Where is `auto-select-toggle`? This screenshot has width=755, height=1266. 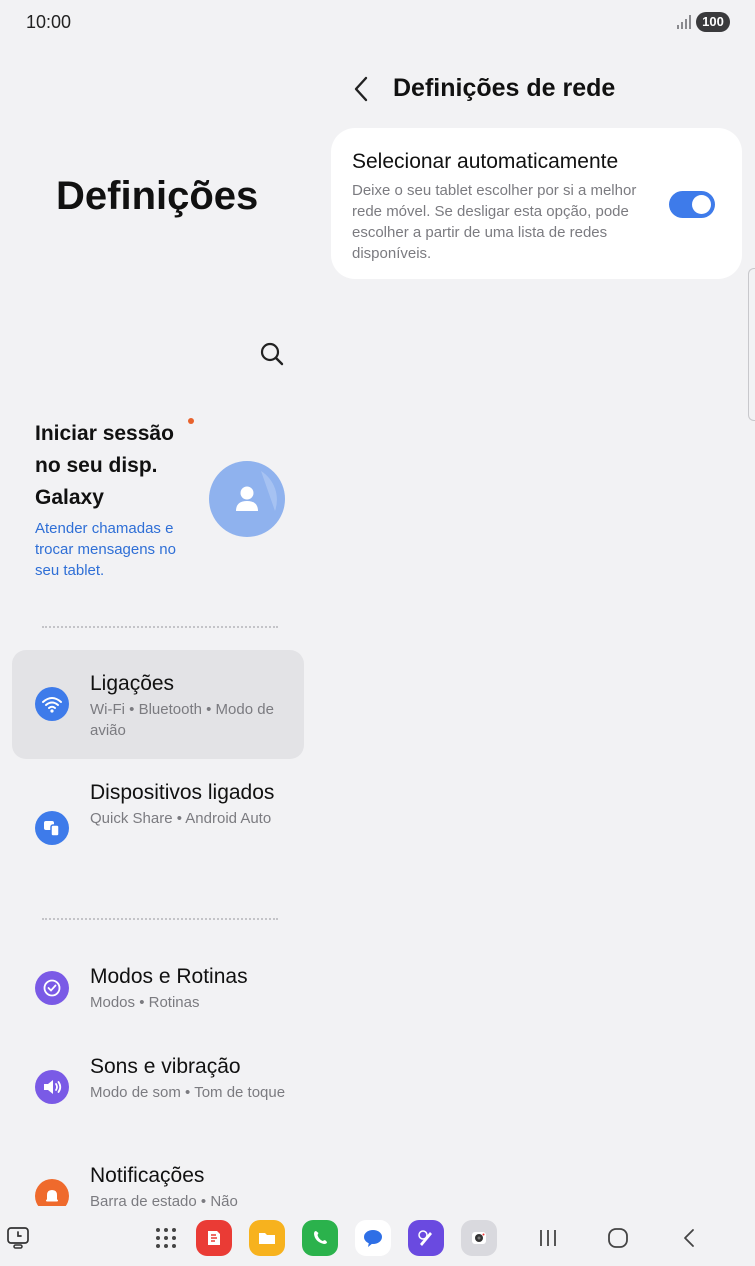
auto-select-toggle is located at coordinates (692, 204).